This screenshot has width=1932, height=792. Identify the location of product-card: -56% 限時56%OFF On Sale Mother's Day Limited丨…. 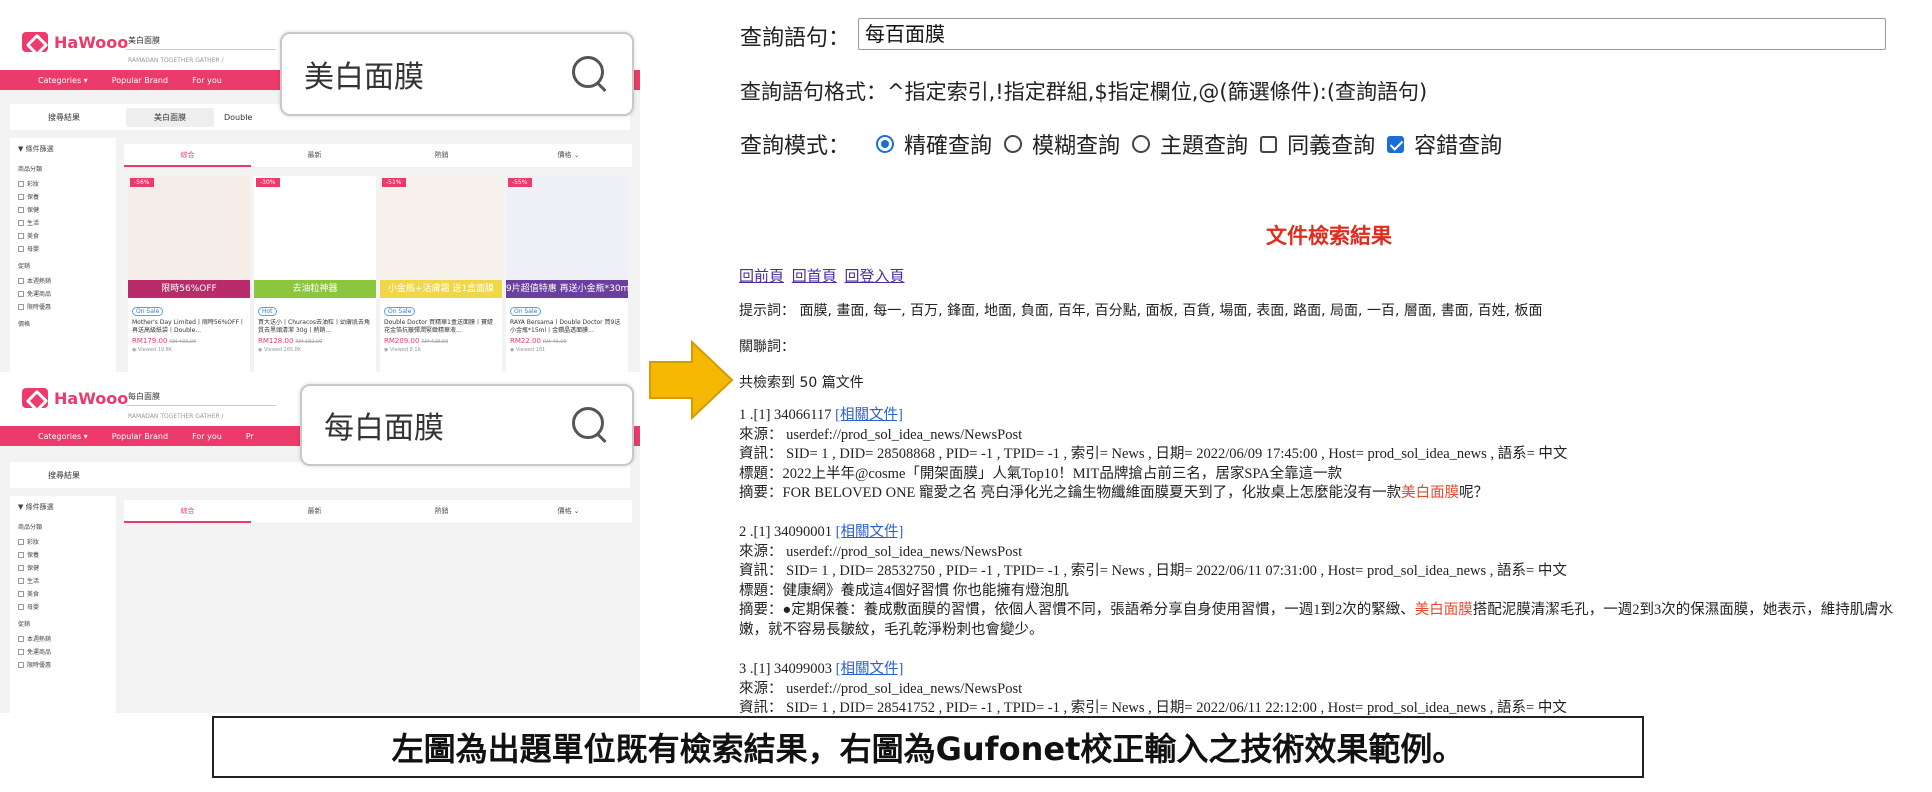
(189, 274).